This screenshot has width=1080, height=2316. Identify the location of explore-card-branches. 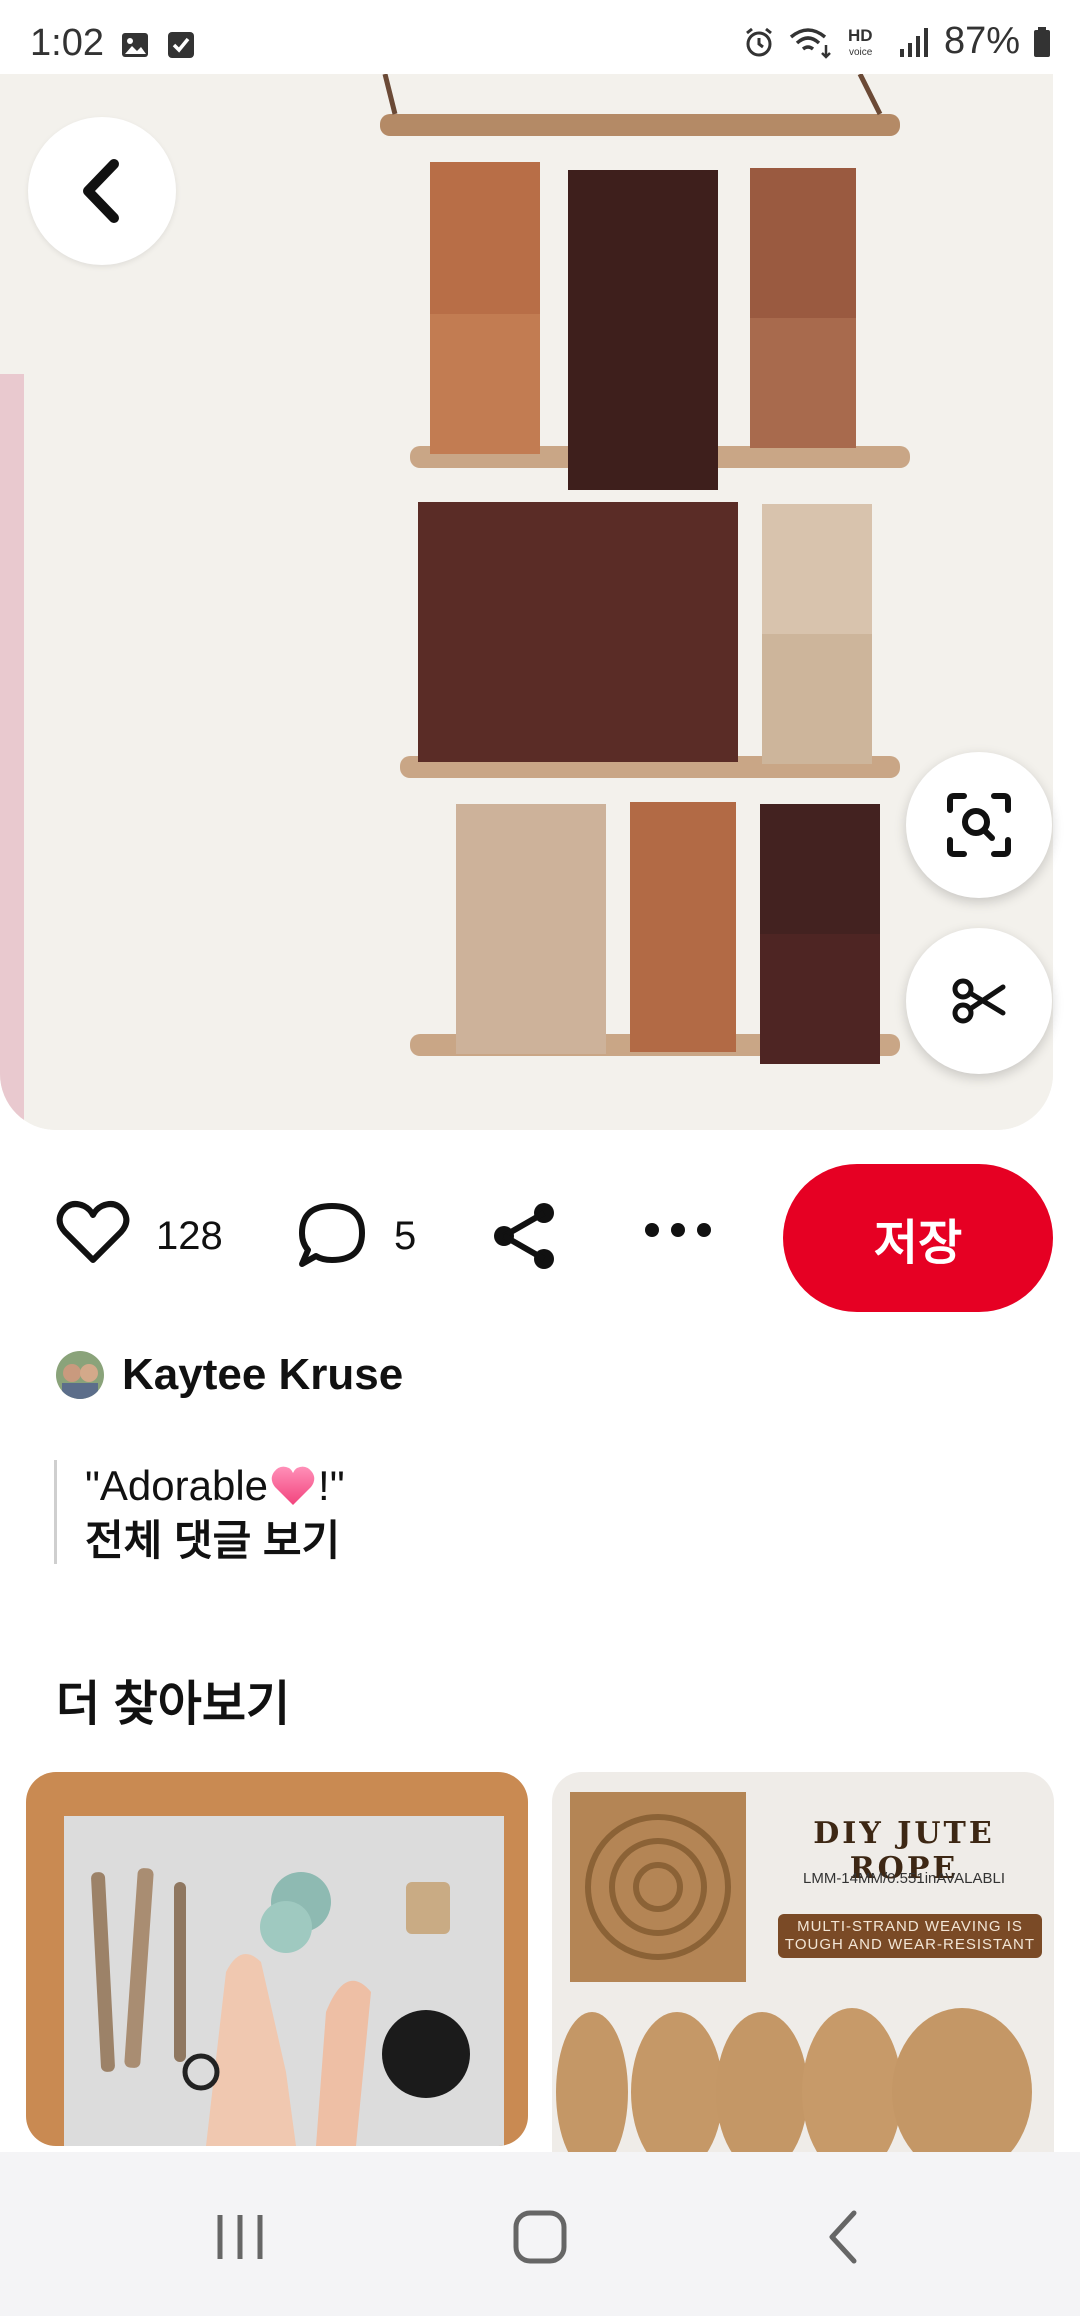
(277, 1959).